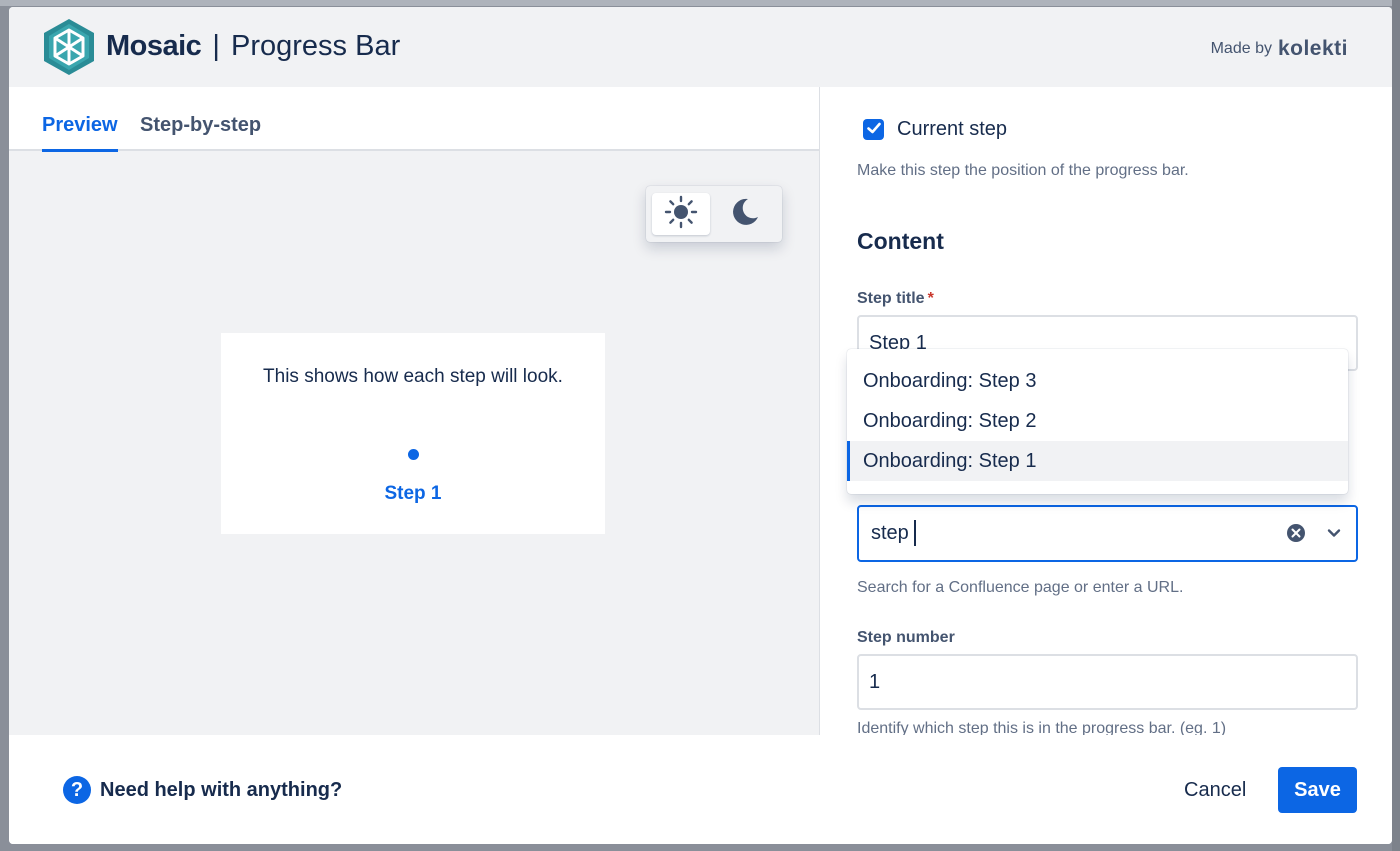 Image resolution: width=1400 pixels, height=851 pixels. Describe the element at coordinates (69, 47) in the screenshot. I see `mosaic-logo-icon` at that location.